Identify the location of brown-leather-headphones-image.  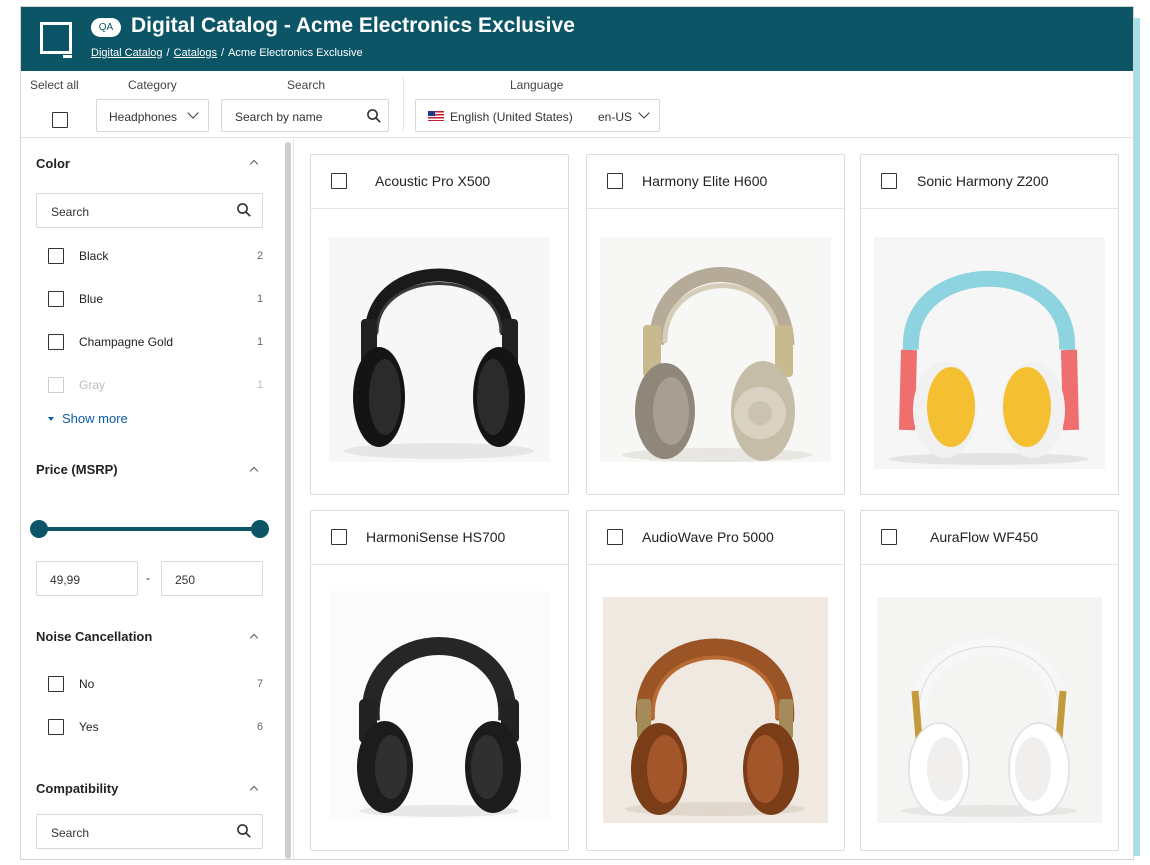
(715, 710).